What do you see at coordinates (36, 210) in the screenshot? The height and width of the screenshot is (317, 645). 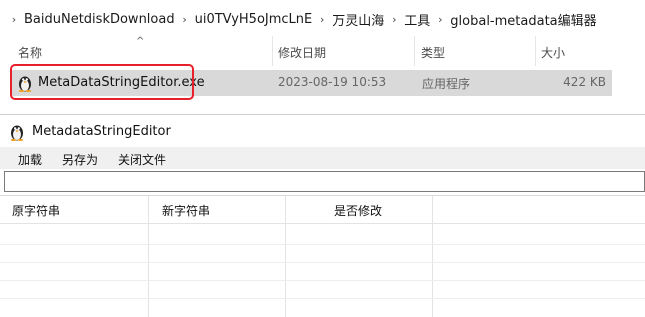 I see `grid-header-original: 原字符串` at bounding box center [36, 210].